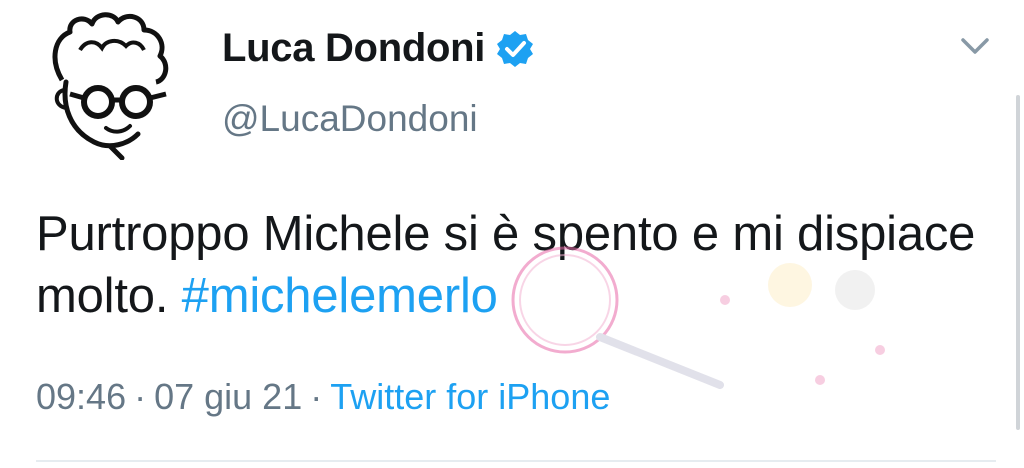  I want to click on divider, so click(516, 461).